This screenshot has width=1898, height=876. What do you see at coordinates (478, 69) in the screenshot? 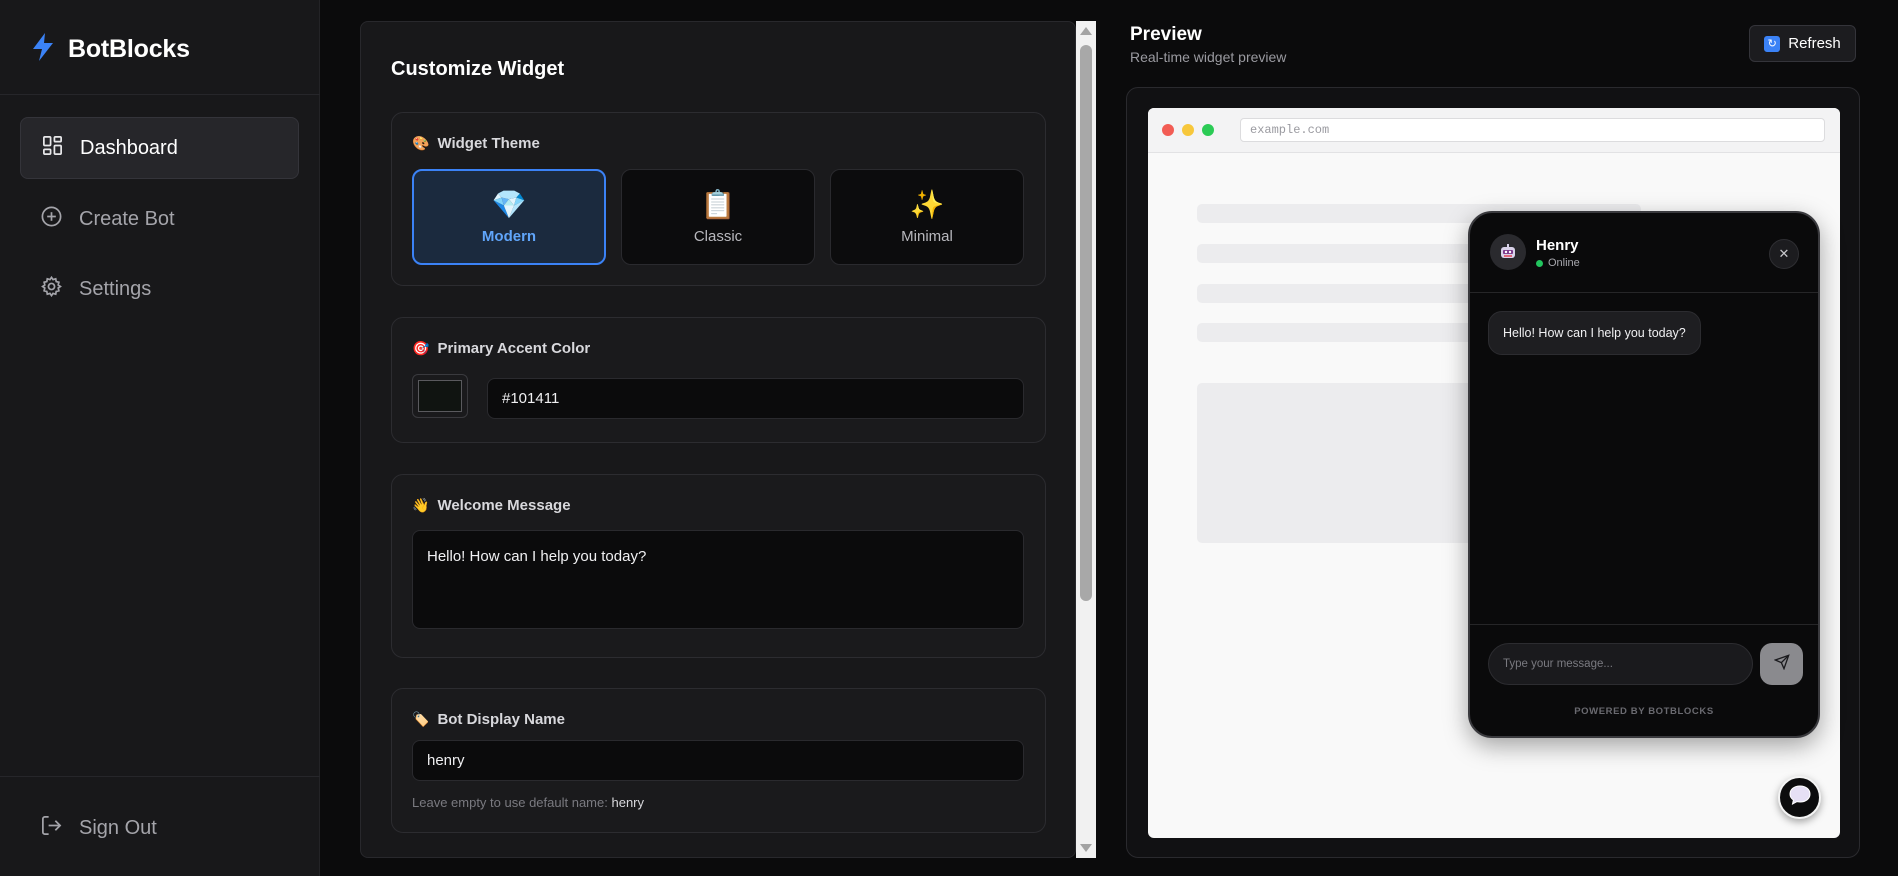
I see `panel-title: Customize Widget` at bounding box center [478, 69].